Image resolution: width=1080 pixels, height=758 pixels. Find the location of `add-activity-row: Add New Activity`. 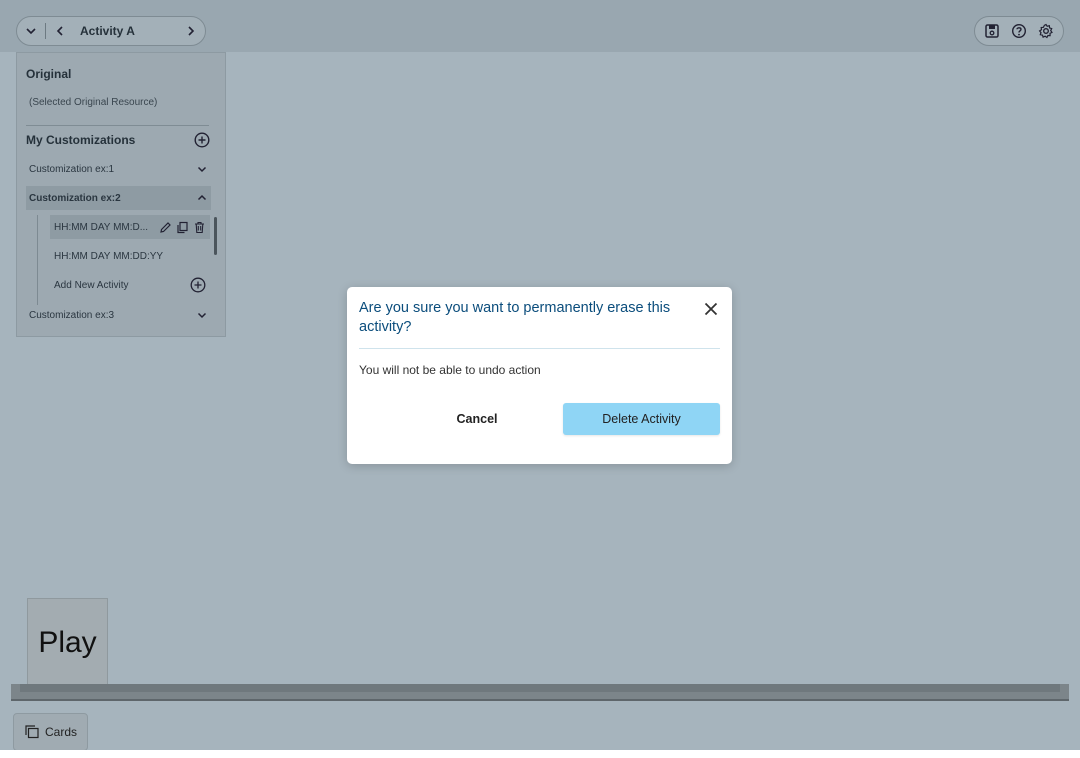

add-activity-row: Add New Activity is located at coordinates (130, 285).